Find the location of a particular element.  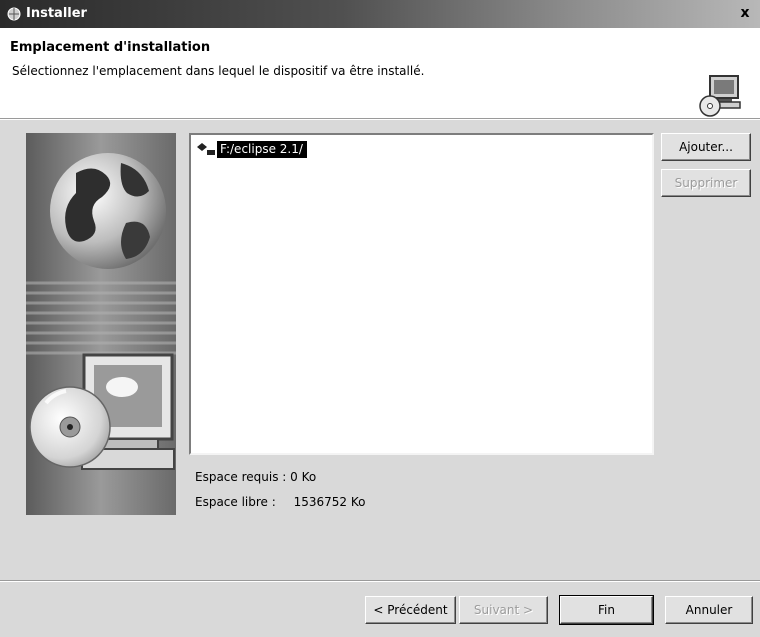

installer-icon is located at coordinates (14, 14).